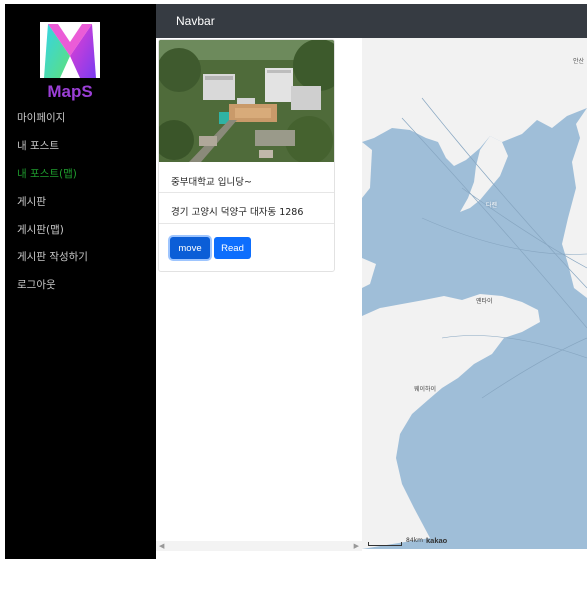 Image resolution: width=587 pixels, height=593 pixels. Describe the element at coordinates (579, 61) in the screenshot. I see `map-label-top-right: 안산` at that location.